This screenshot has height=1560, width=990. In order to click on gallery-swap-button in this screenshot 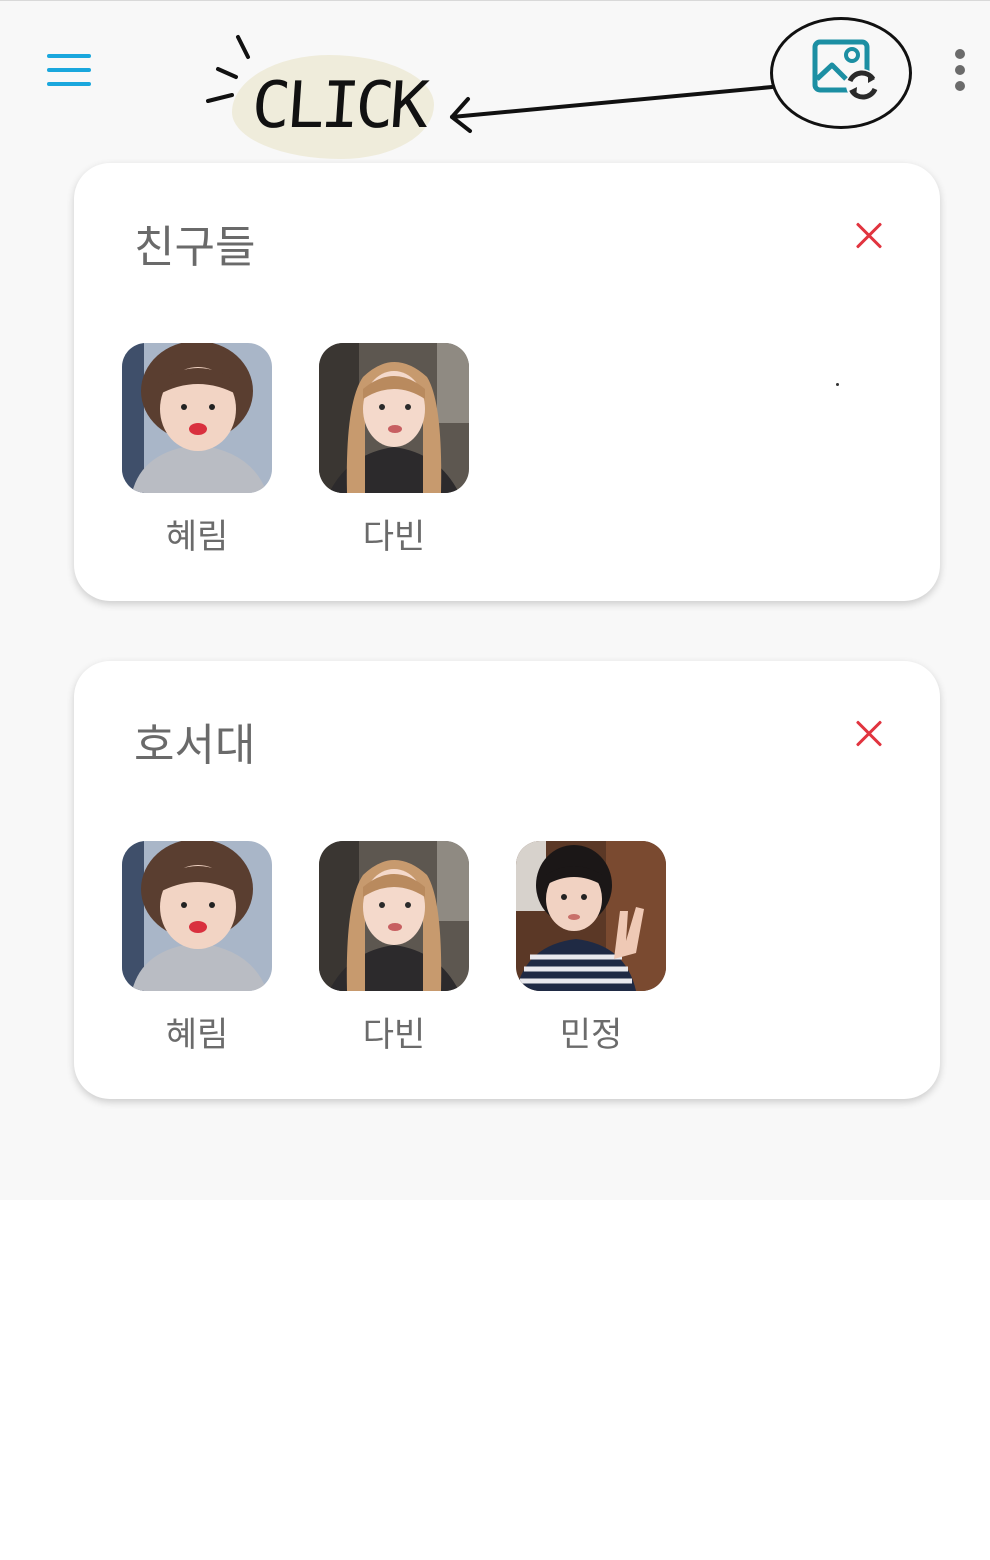, I will do `click(841, 74)`.